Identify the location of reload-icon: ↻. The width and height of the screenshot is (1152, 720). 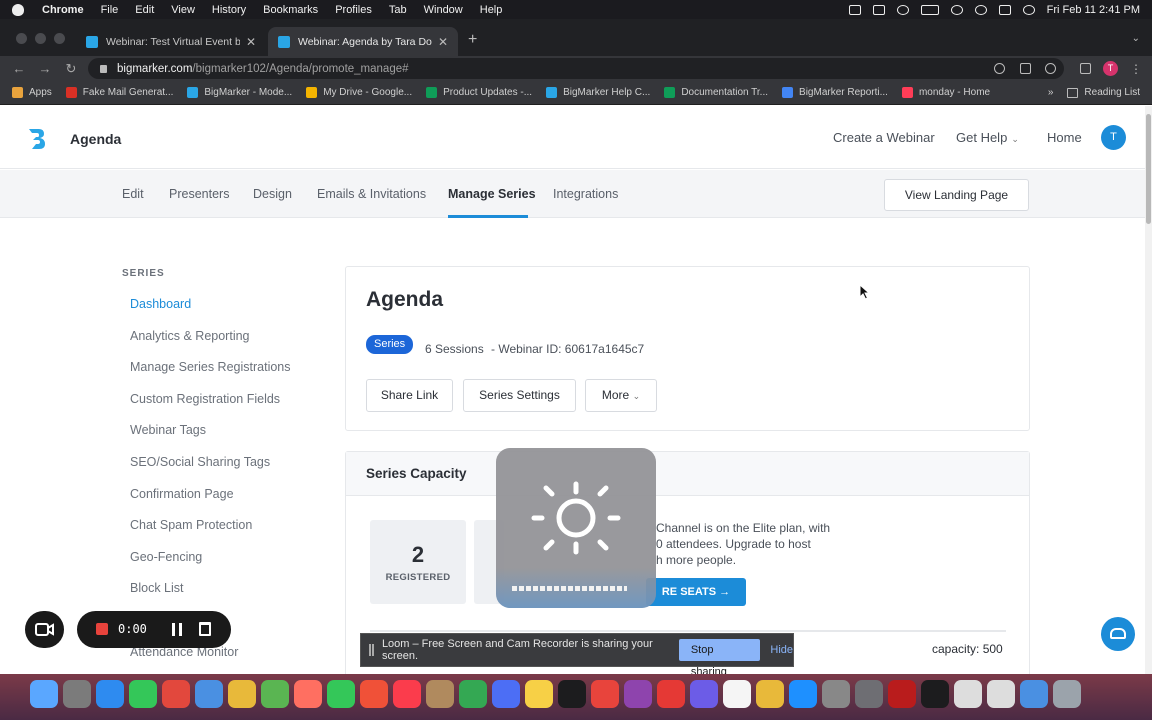
(71, 69).